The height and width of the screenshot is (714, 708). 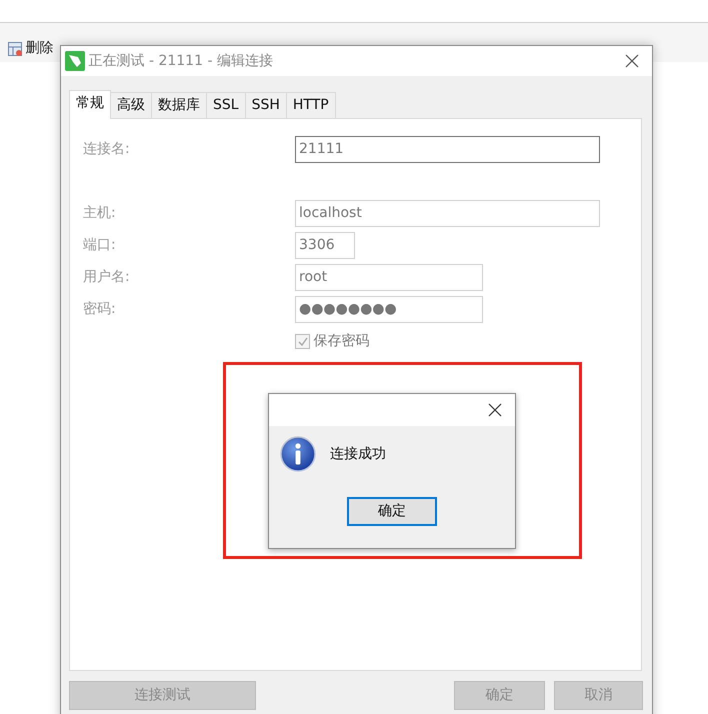 What do you see at coordinates (325, 245) in the screenshot?
I see `input-field: 3306` at bounding box center [325, 245].